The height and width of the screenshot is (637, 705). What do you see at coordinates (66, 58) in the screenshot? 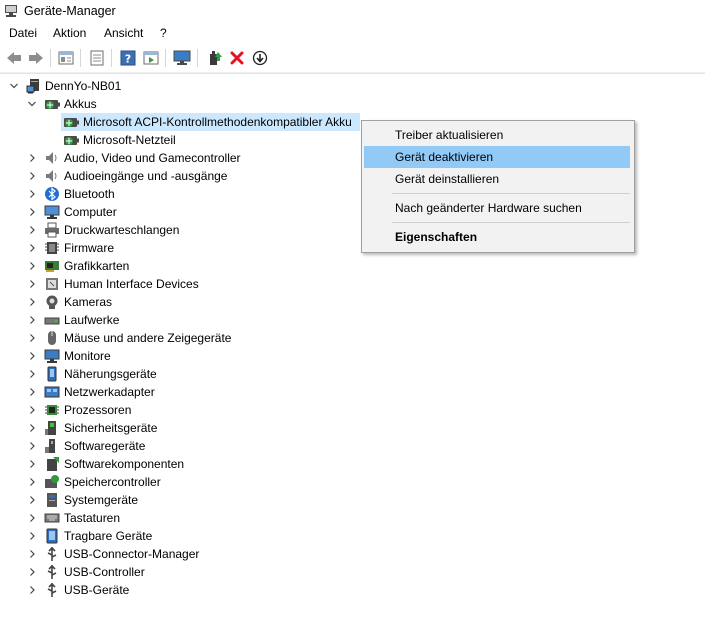
I see `properties-view-icon` at bounding box center [66, 58].